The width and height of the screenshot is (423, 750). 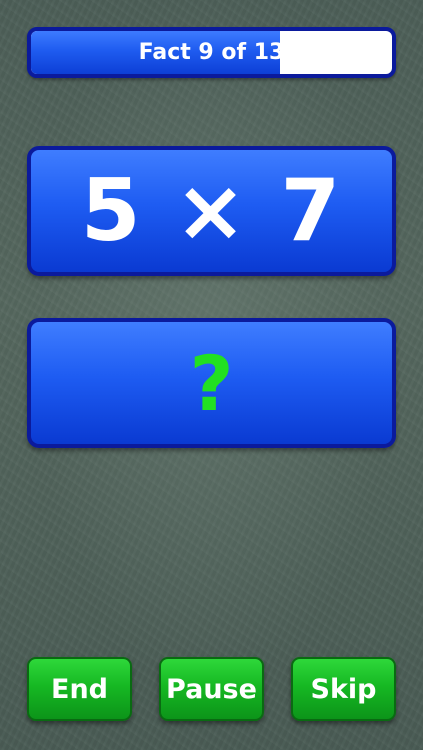 I want to click on pause-button: Pause, so click(x=211, y=689).